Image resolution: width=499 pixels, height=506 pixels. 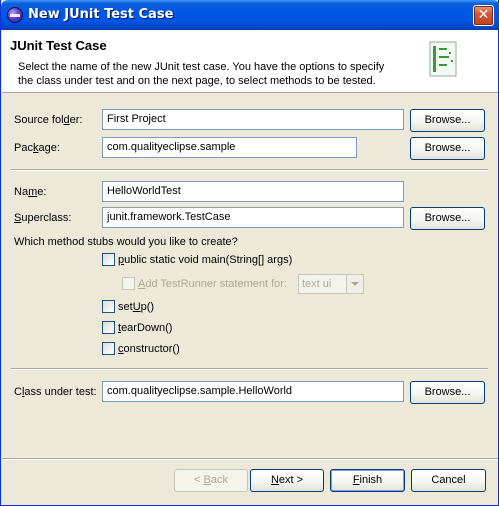 I want to click on testrunner-combo-value: text ui, so click(x=317, y=284).